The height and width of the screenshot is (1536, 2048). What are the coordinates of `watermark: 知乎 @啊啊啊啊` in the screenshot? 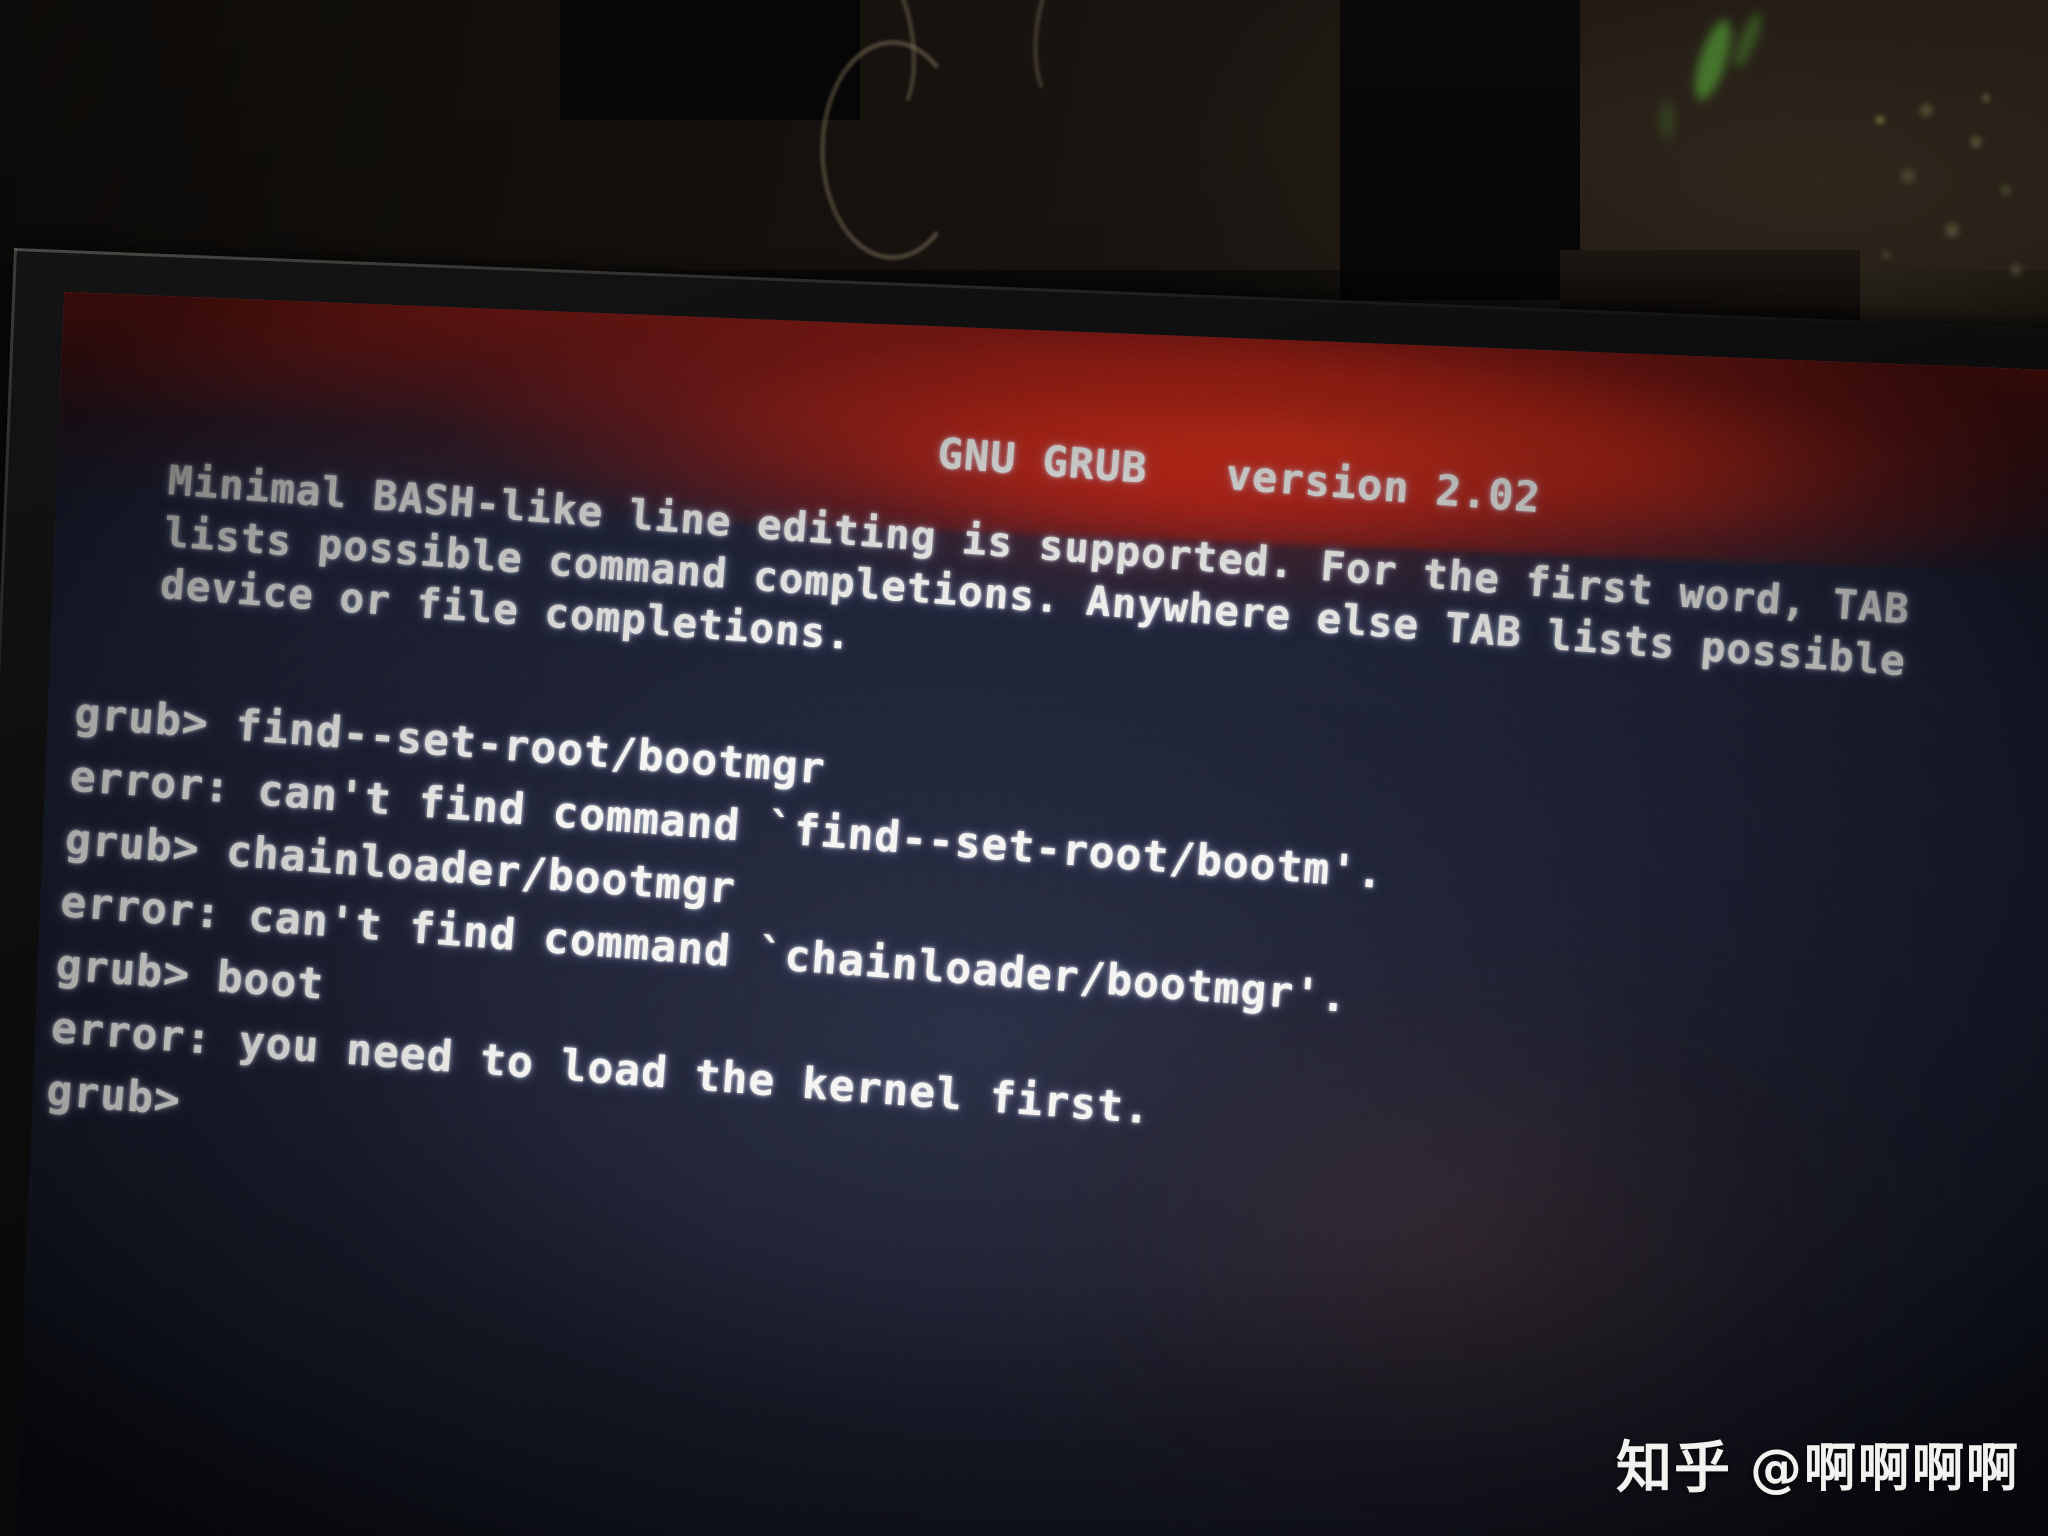 It's located at (1818, 1463).